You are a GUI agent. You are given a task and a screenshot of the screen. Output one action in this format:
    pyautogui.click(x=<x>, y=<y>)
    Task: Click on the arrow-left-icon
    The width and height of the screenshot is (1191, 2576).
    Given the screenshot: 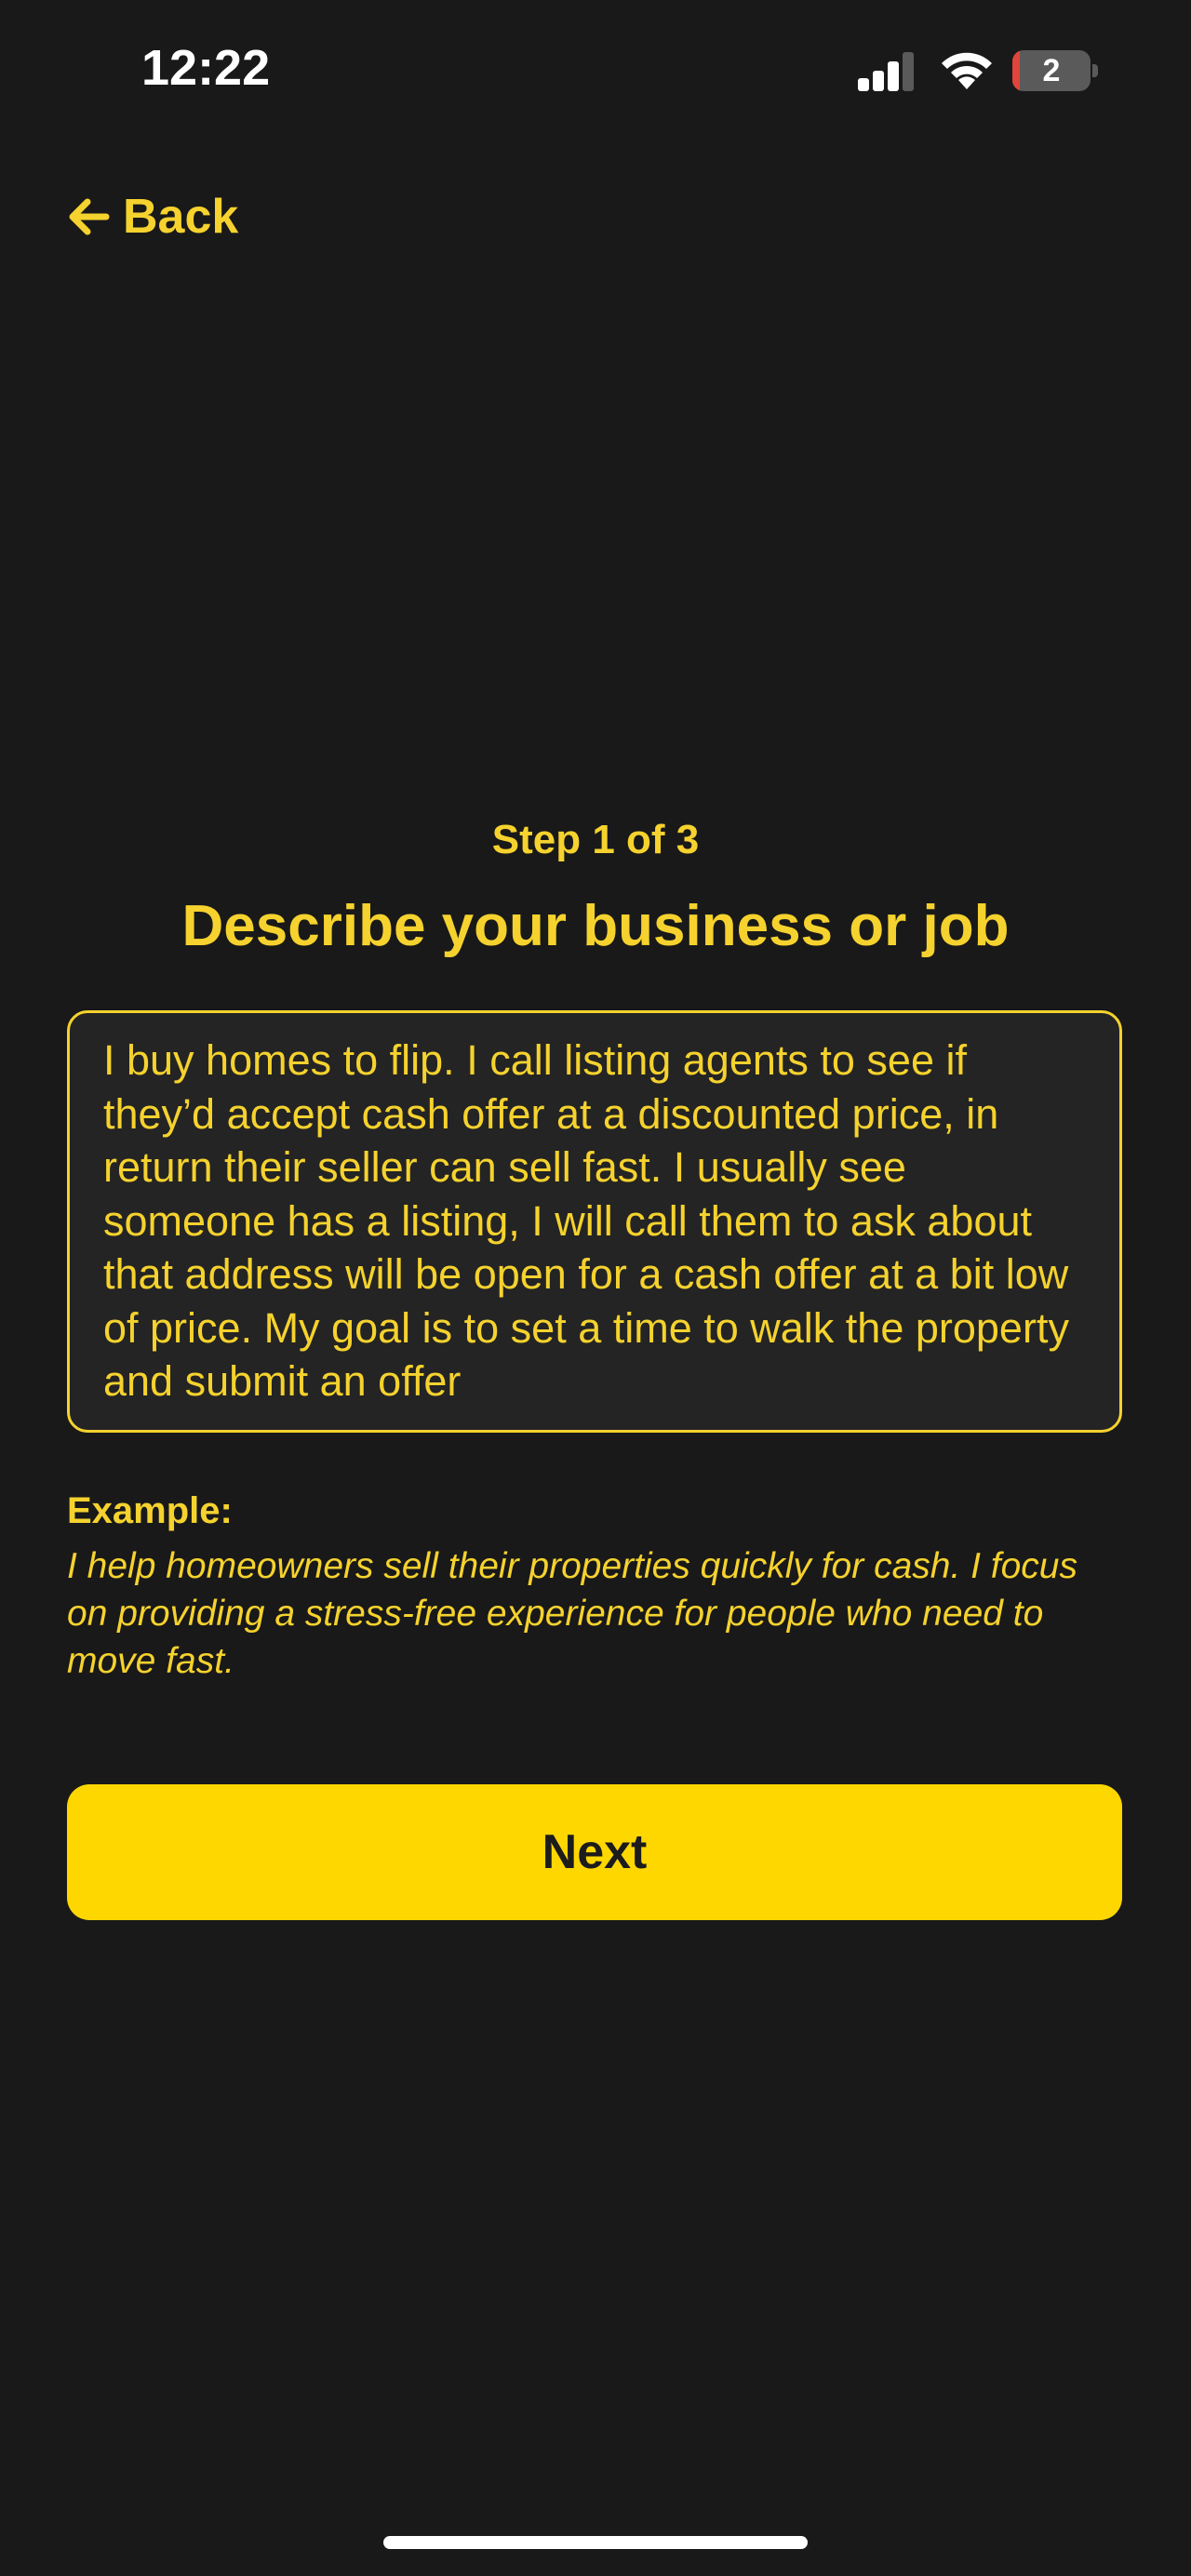 What is the action you would take?
    pyautogui.click(x=89, y=216)
    